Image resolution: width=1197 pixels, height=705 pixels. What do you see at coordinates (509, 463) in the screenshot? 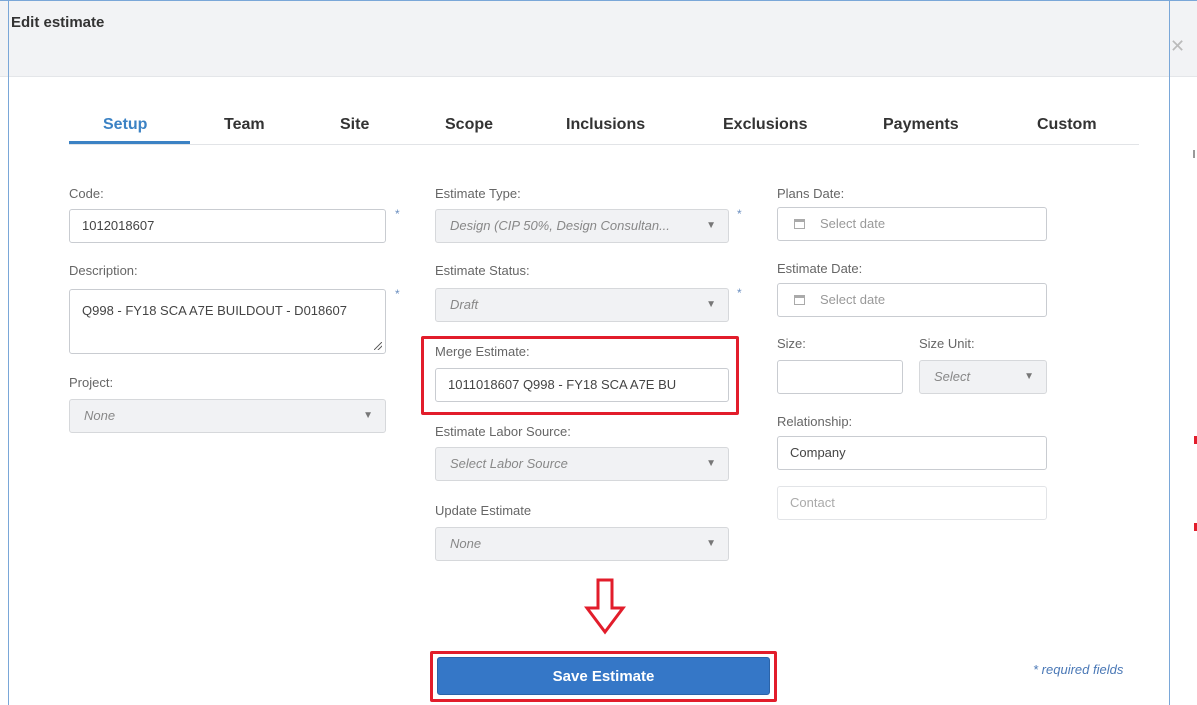
I see `labor-source-selected-value: Select Labor Source` at bounding box center [509, 463].